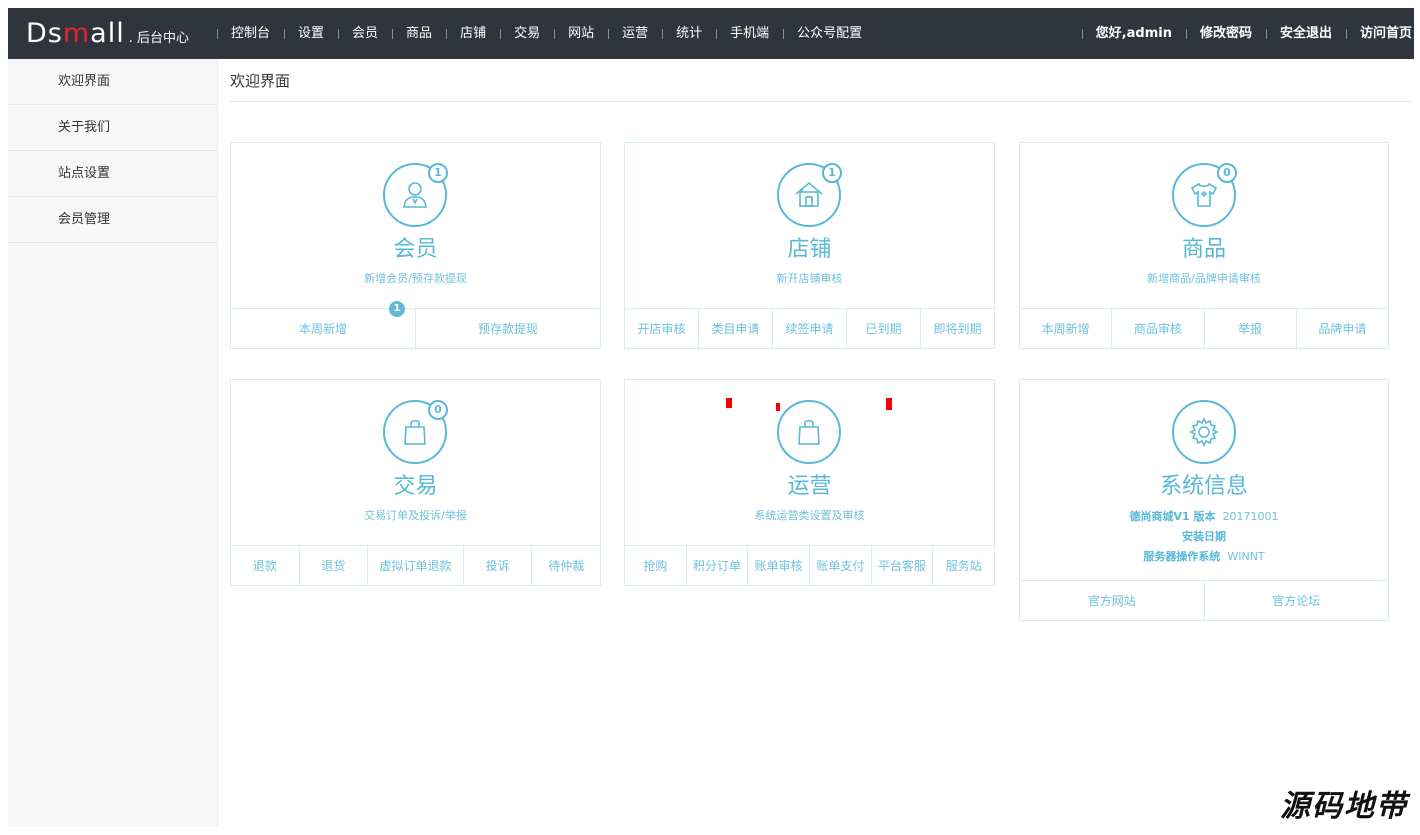 The height and width of the screenshot is (835, 1420). Describe the element at coordinates (809, 249) in the screenshot. I see `store-title: 店铺` at that location.